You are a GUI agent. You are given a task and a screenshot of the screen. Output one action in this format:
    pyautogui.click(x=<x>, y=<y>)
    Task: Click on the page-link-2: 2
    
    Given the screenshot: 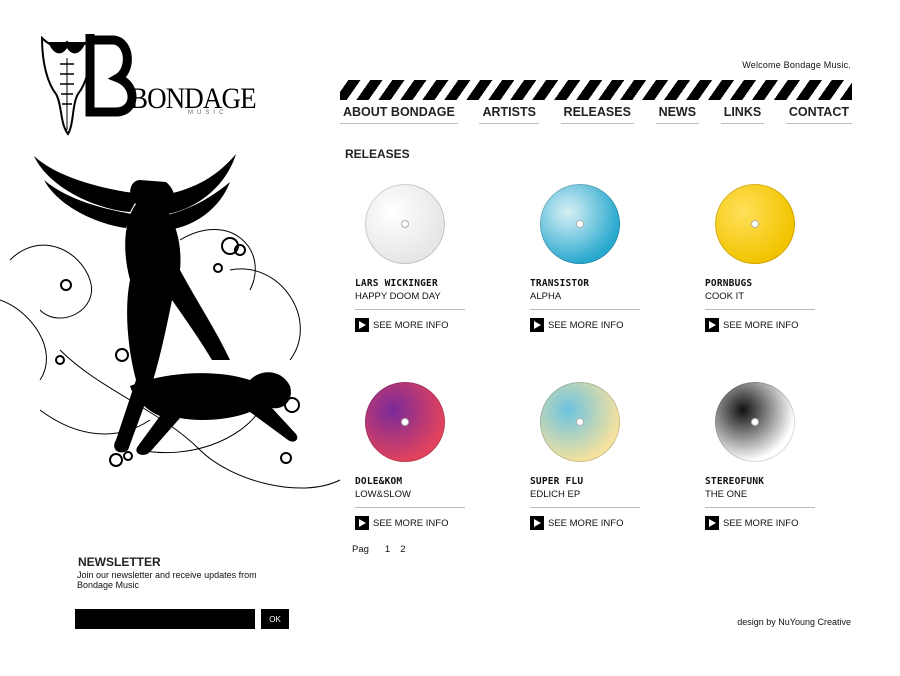 What is the action you would take?
    pyautogui.click(x=402, y=549)
    